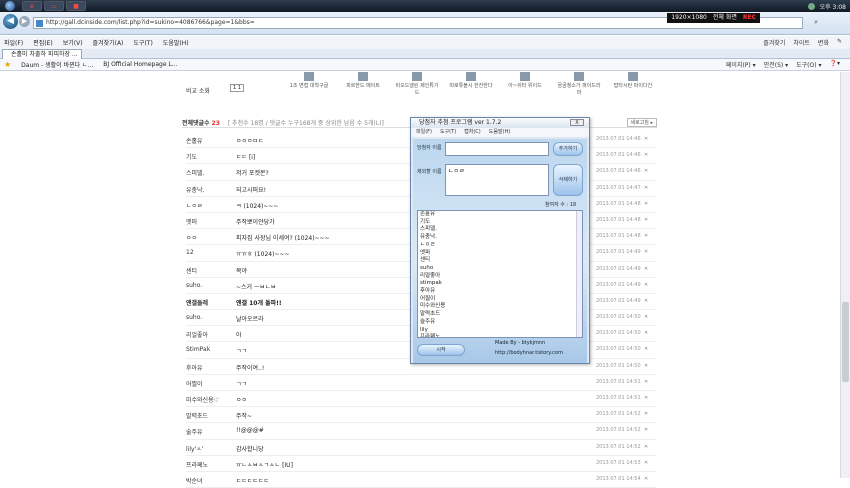 This screenshot has width=850, height=488. I want to click on add-button: 추가하기, so click(568, 149).